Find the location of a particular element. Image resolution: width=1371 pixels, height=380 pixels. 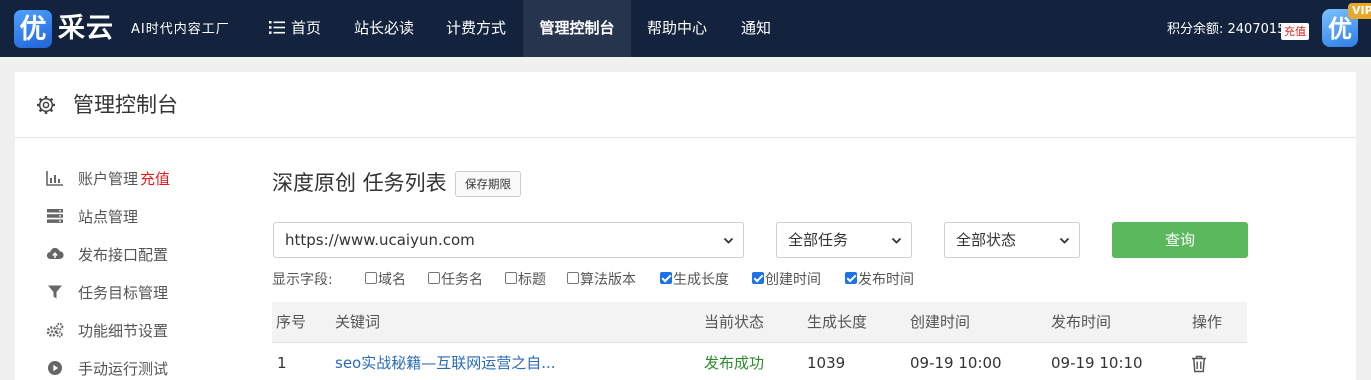

filter-icon is located at coordinates (55, 292).